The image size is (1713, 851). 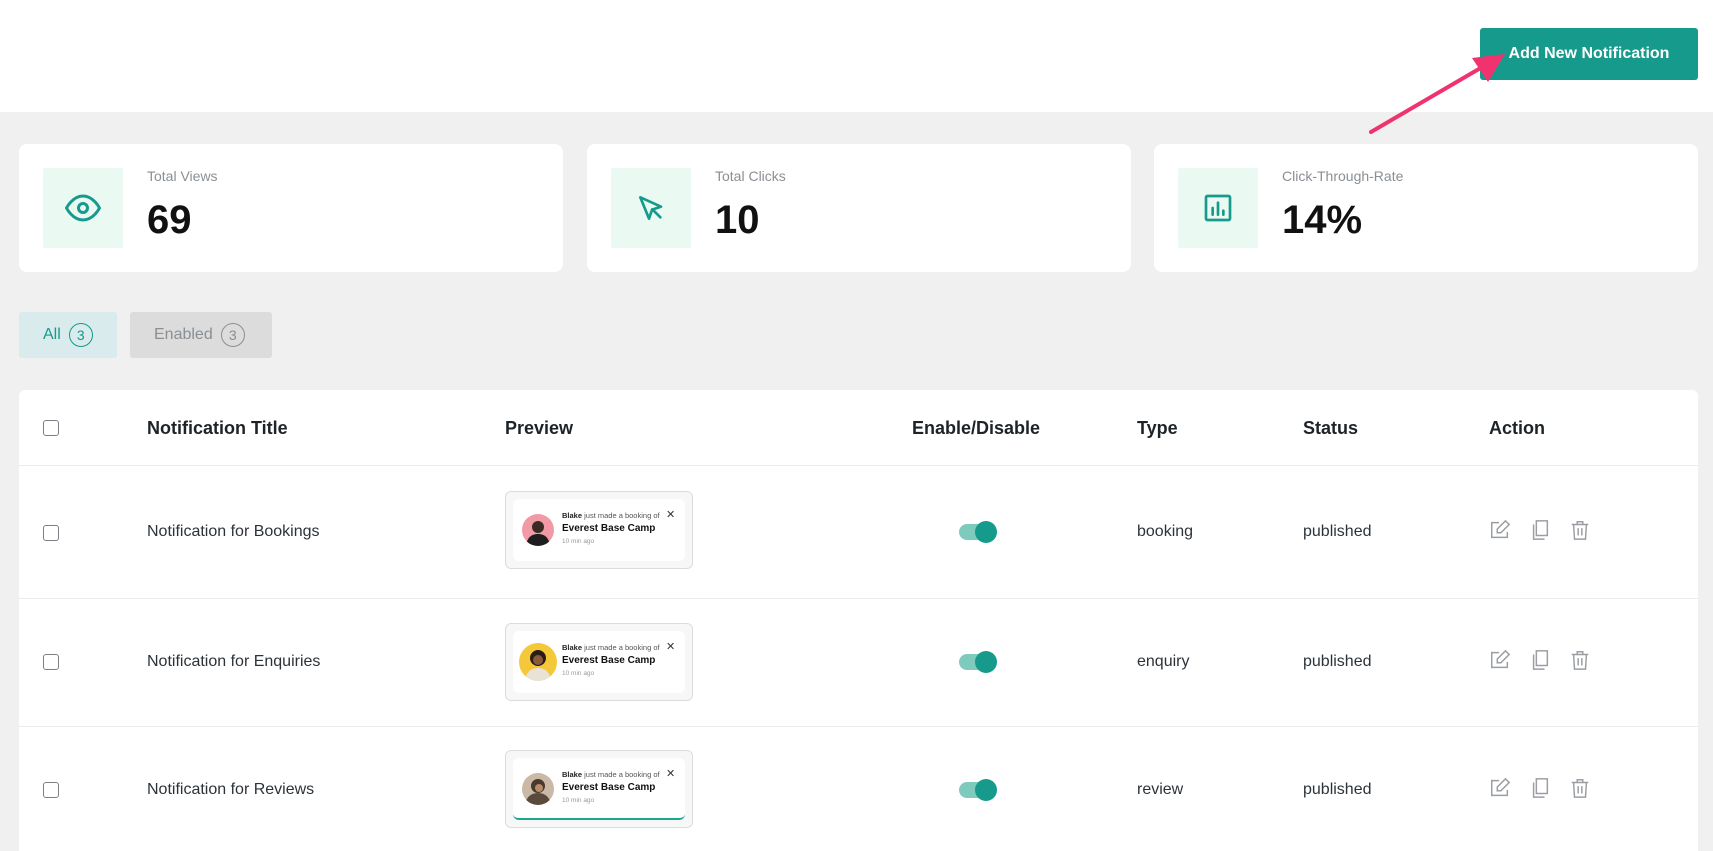 I want to click on notification-title: Notification for Enquiries, so click(x=233, y=662).